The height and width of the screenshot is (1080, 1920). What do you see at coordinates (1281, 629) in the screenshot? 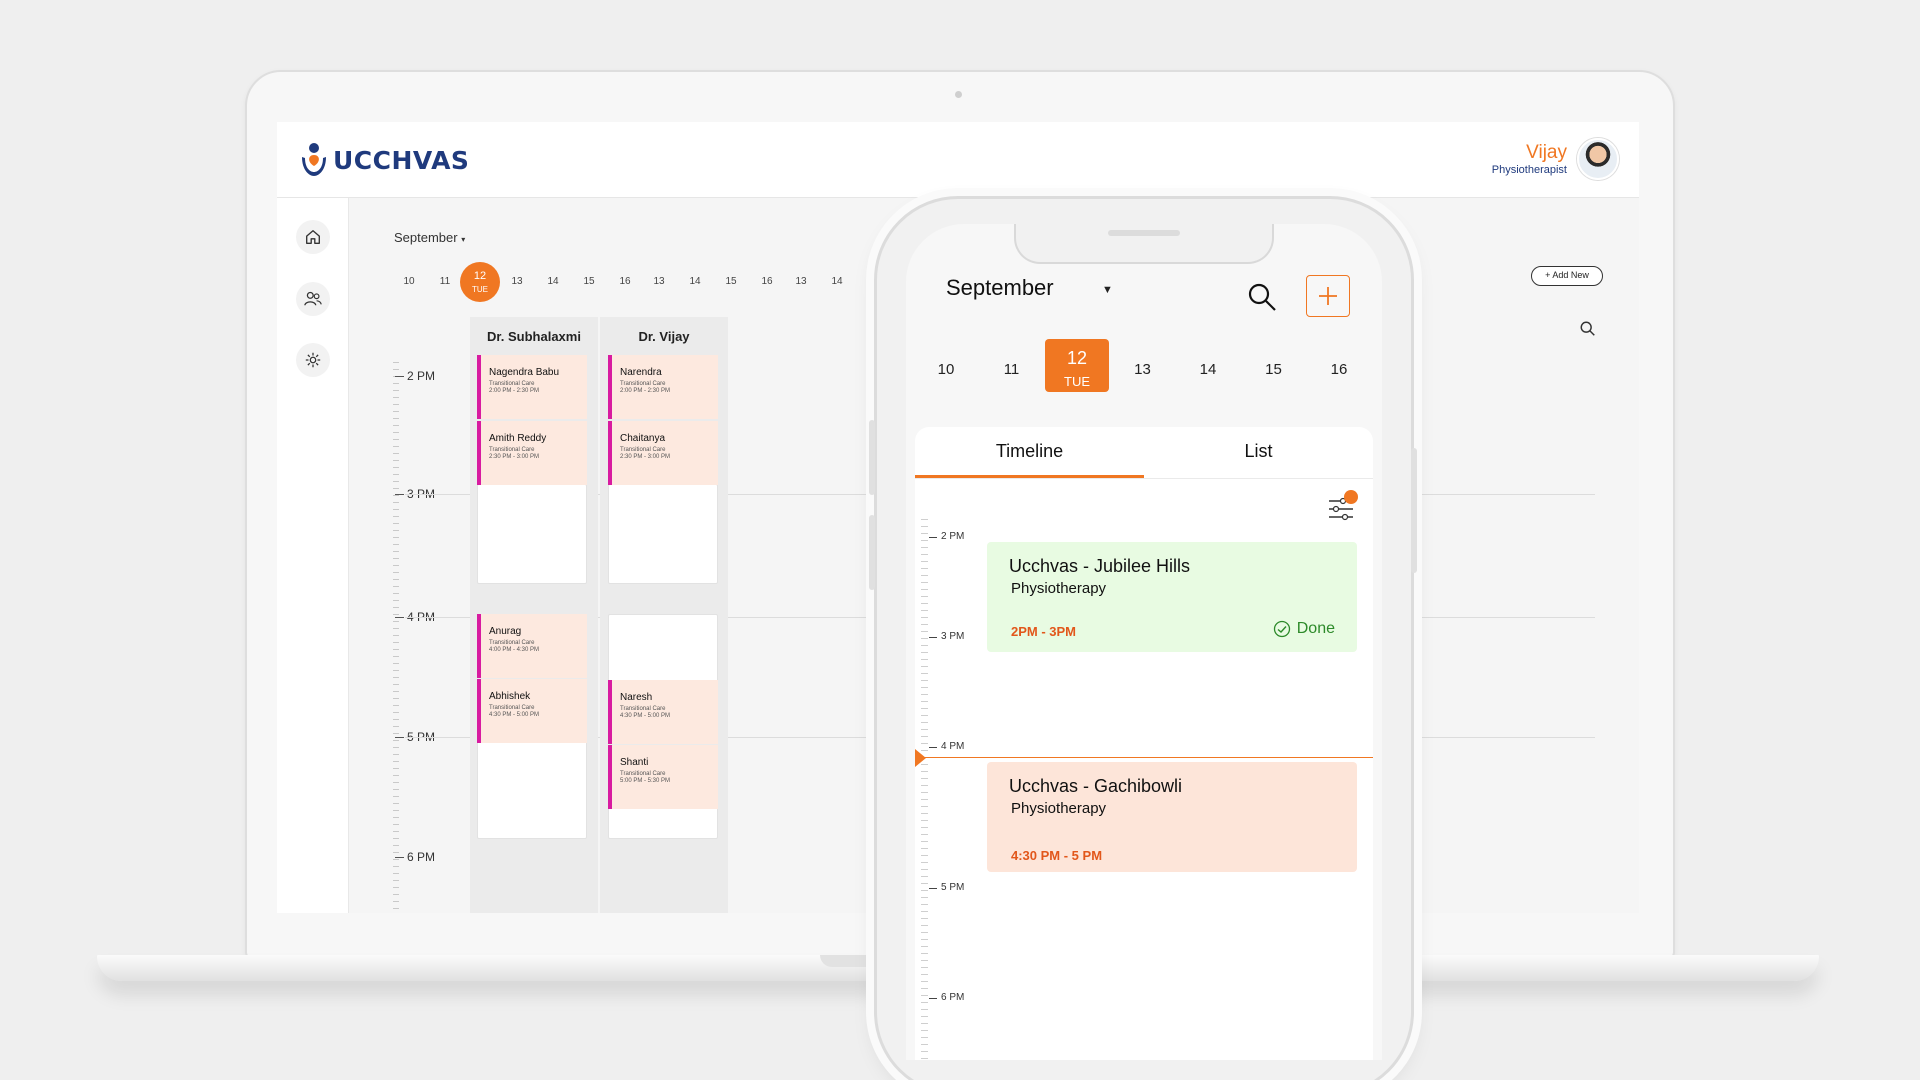
I see `check-circle-icon` at bounding box center [1281, 629].